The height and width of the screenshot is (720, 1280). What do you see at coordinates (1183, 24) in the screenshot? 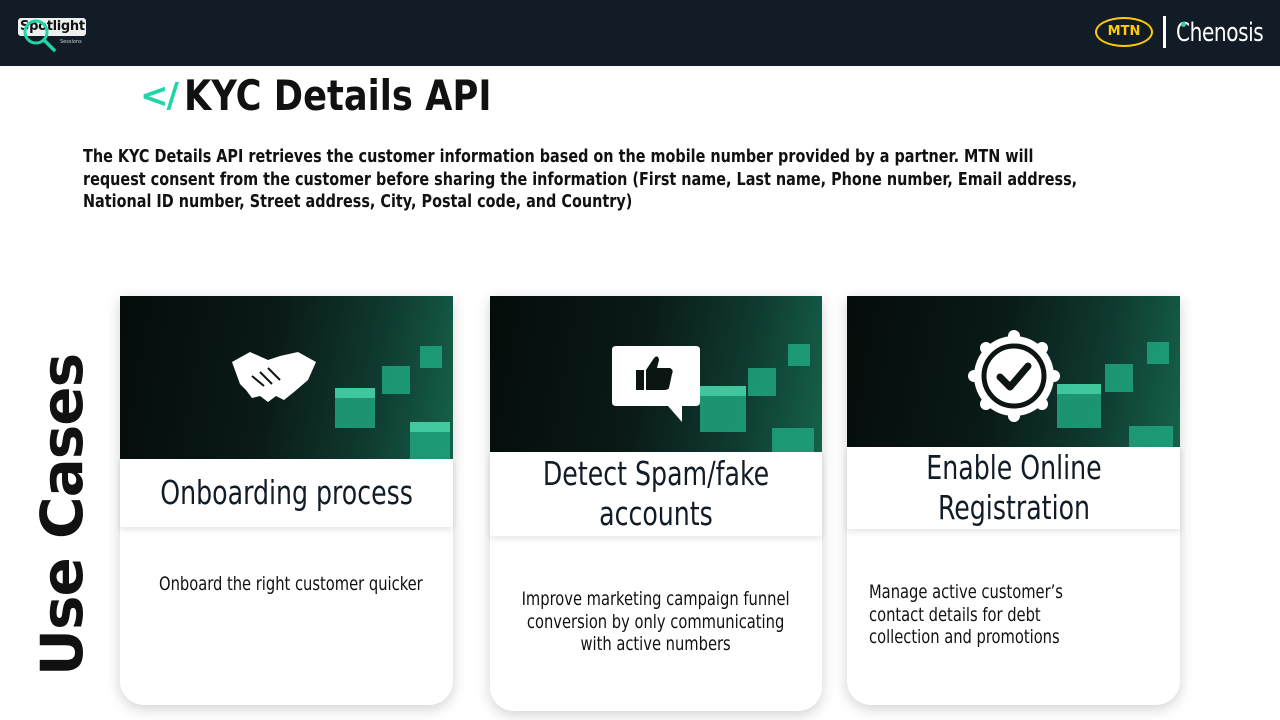
I see `chenosis-logo-dot` at bounding box center [1183, 24].